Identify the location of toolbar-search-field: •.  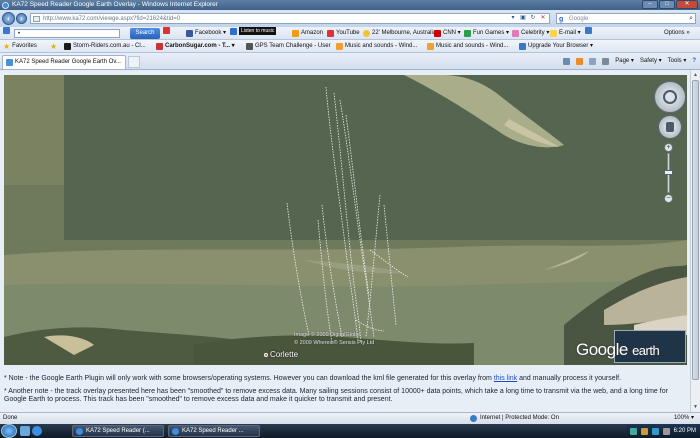
(67, 33).